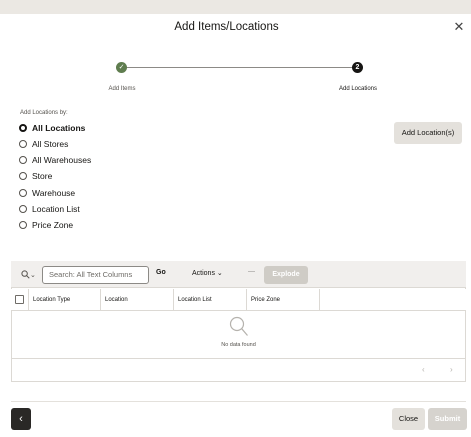  Describe the element at coordinates (357, 67) in the screenshot. I see `step-2-current-indicator: 2` at that location.